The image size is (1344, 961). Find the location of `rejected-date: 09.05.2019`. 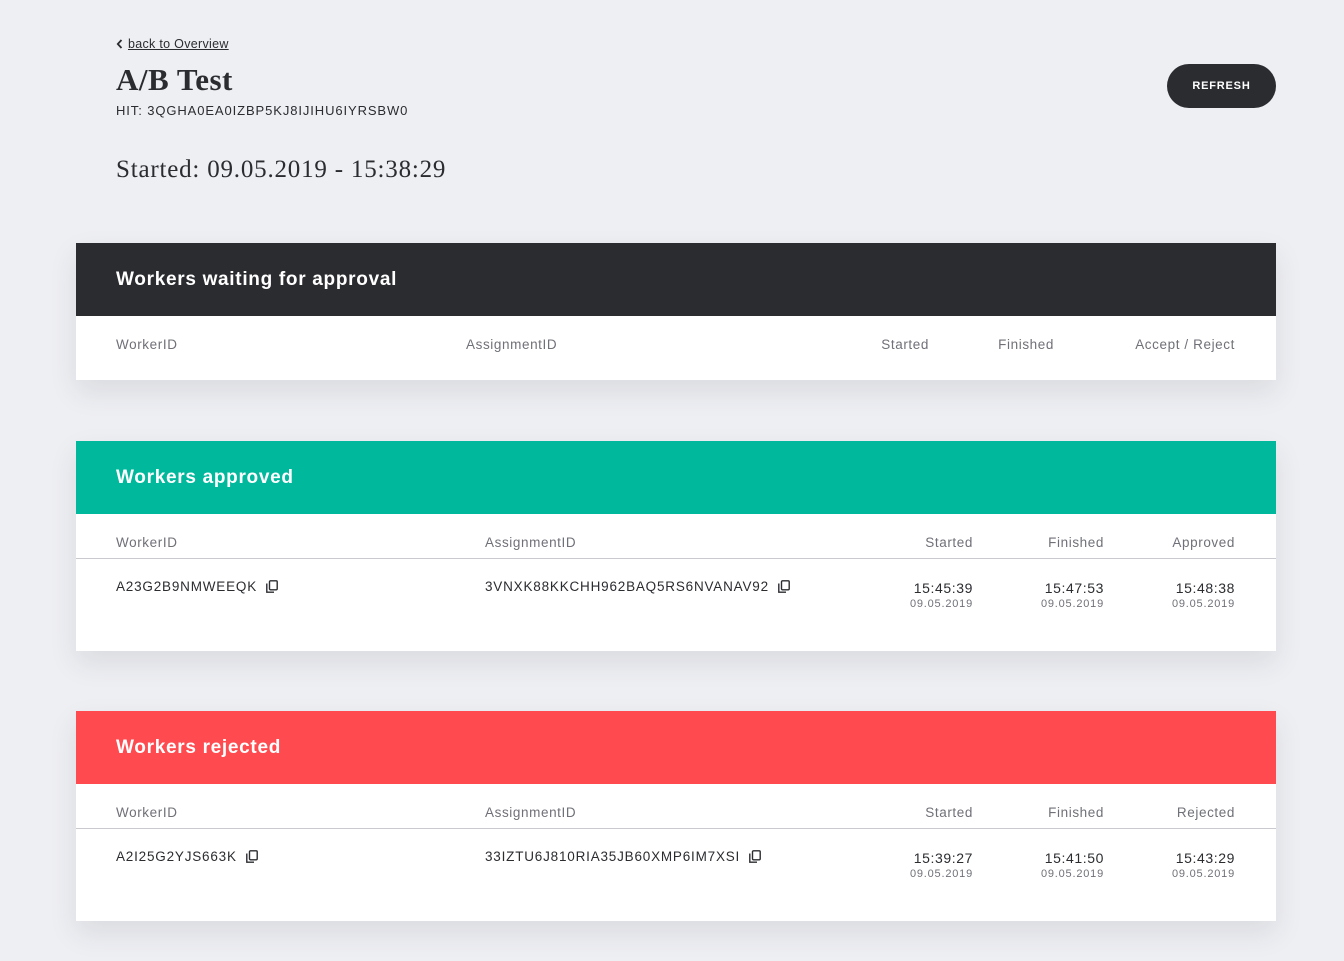

rejected-date: 09.05.2019 is located at coordinates (1203, 874).